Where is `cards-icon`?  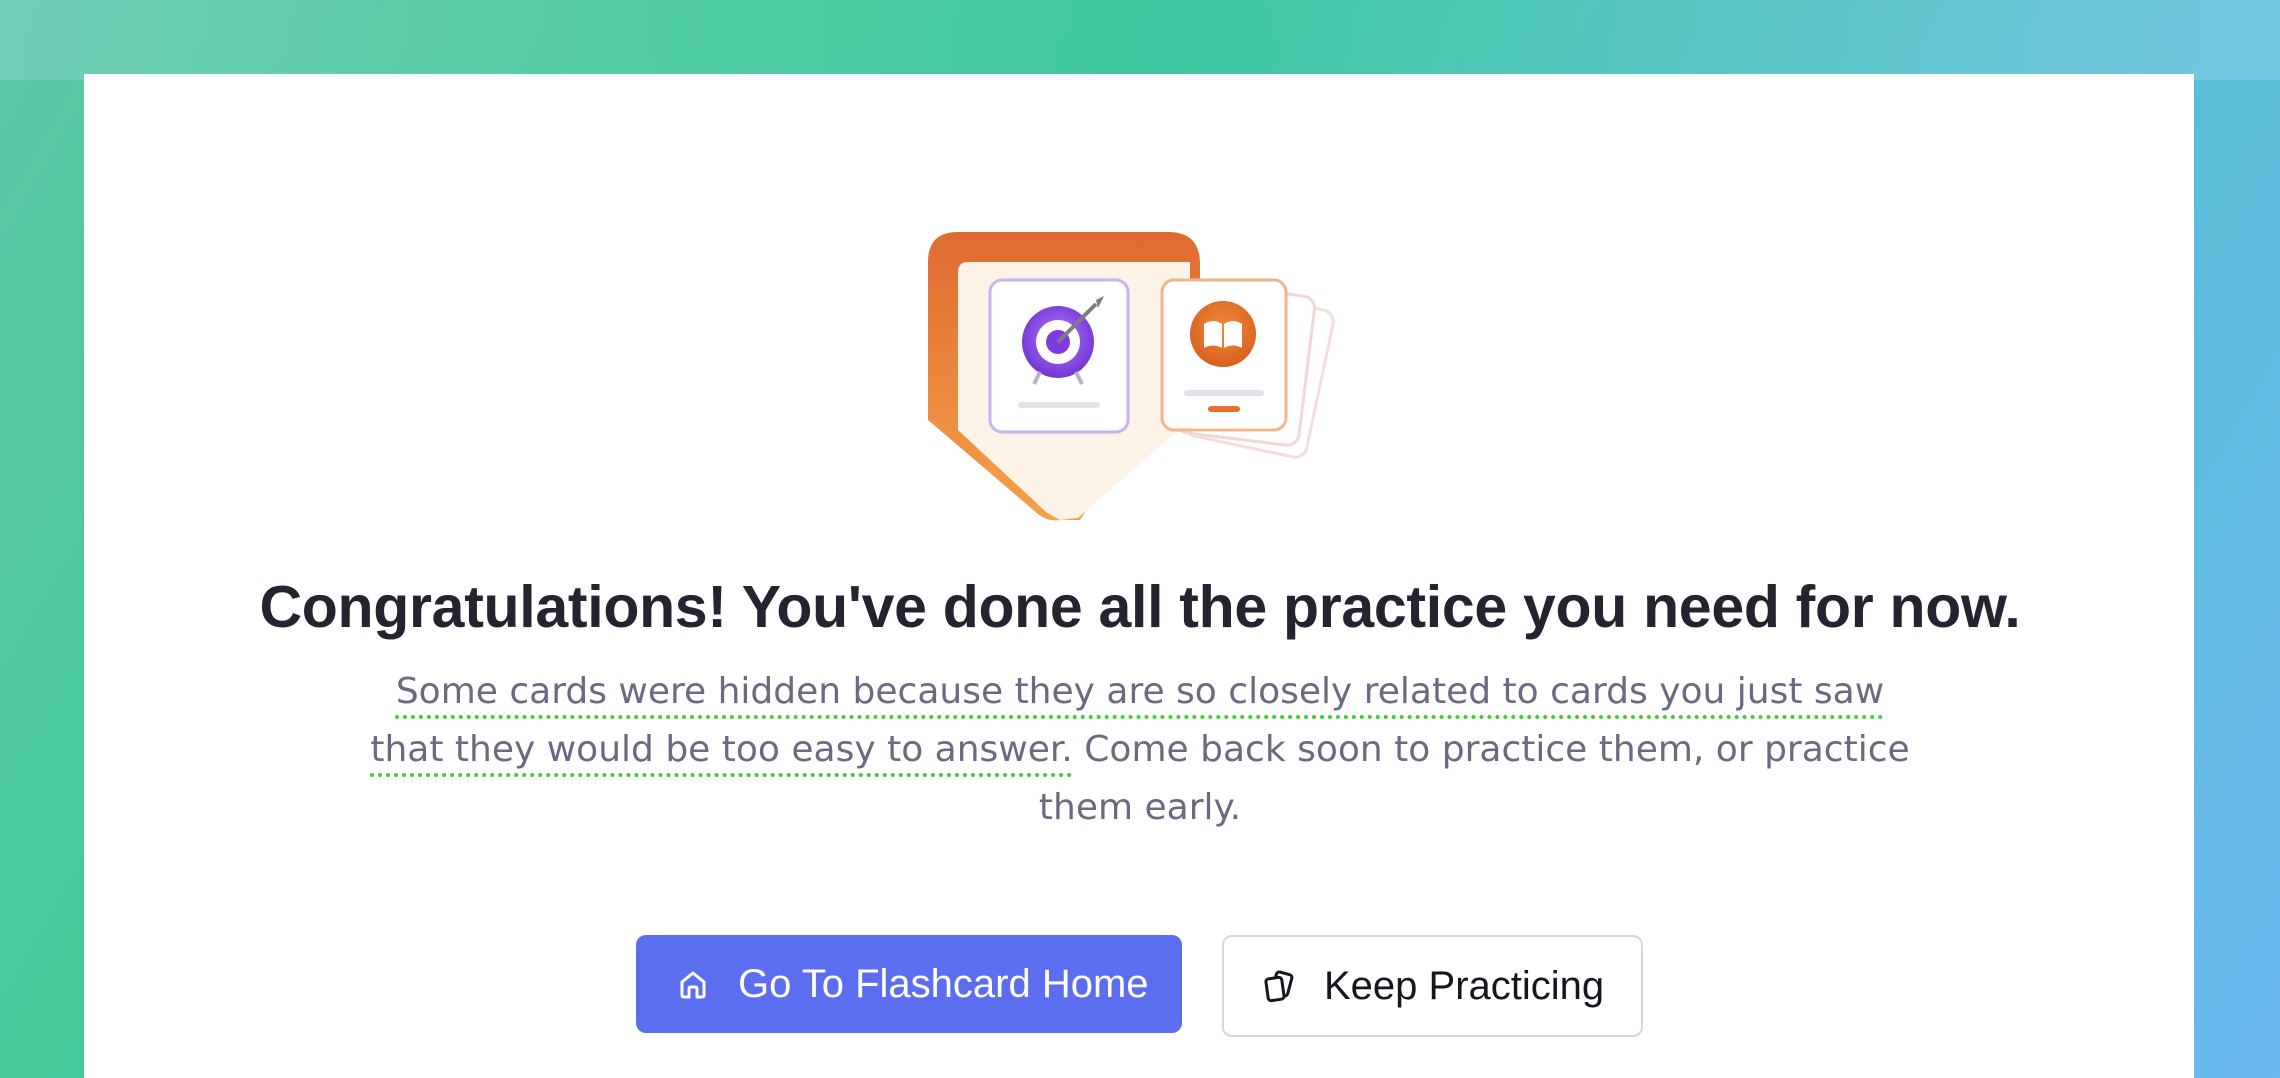
cards-icon is located at coordinates (1279, 986).